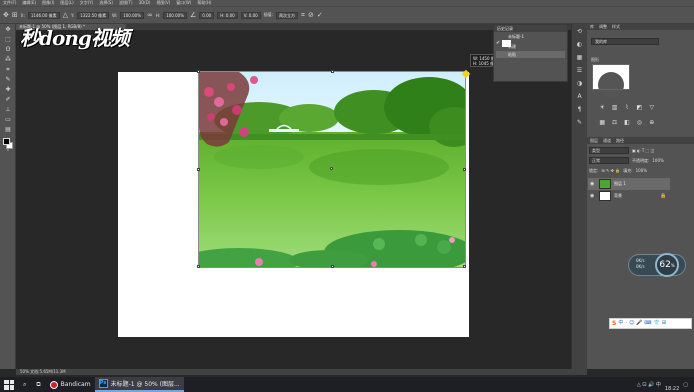 The image size is (694, 392). Describe the element at coordinates (627, 110) in the screenshot. I see `curves-icon: ⌇` at that location.